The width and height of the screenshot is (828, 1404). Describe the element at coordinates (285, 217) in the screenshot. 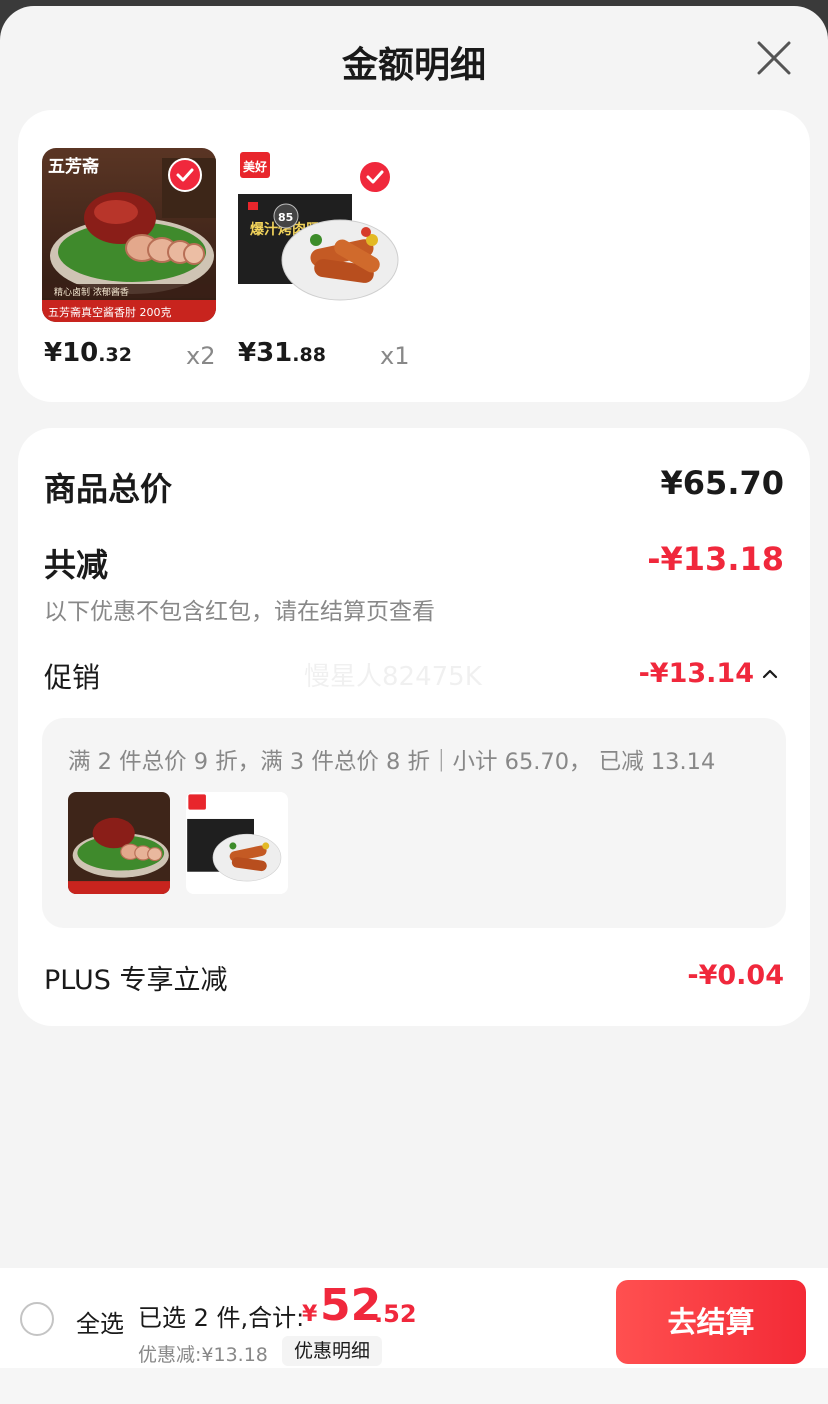

I see `product-badge: 85` at that location.